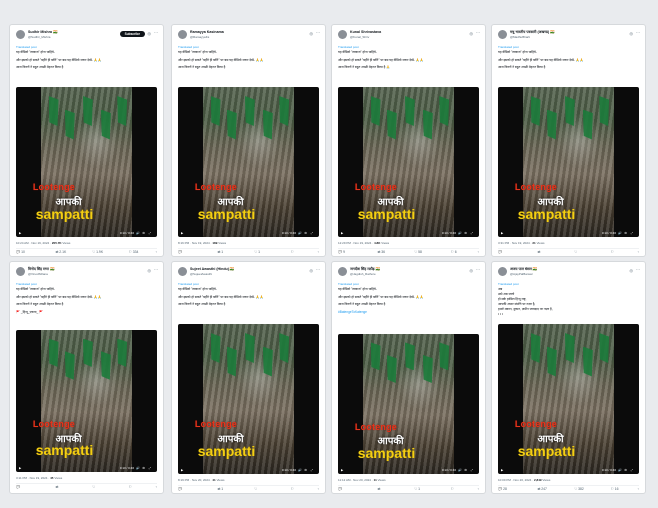 The height and width of the screenshot is (508, 658). I want to click on bookmark-button: ⚐ 334, so click(134, 252).